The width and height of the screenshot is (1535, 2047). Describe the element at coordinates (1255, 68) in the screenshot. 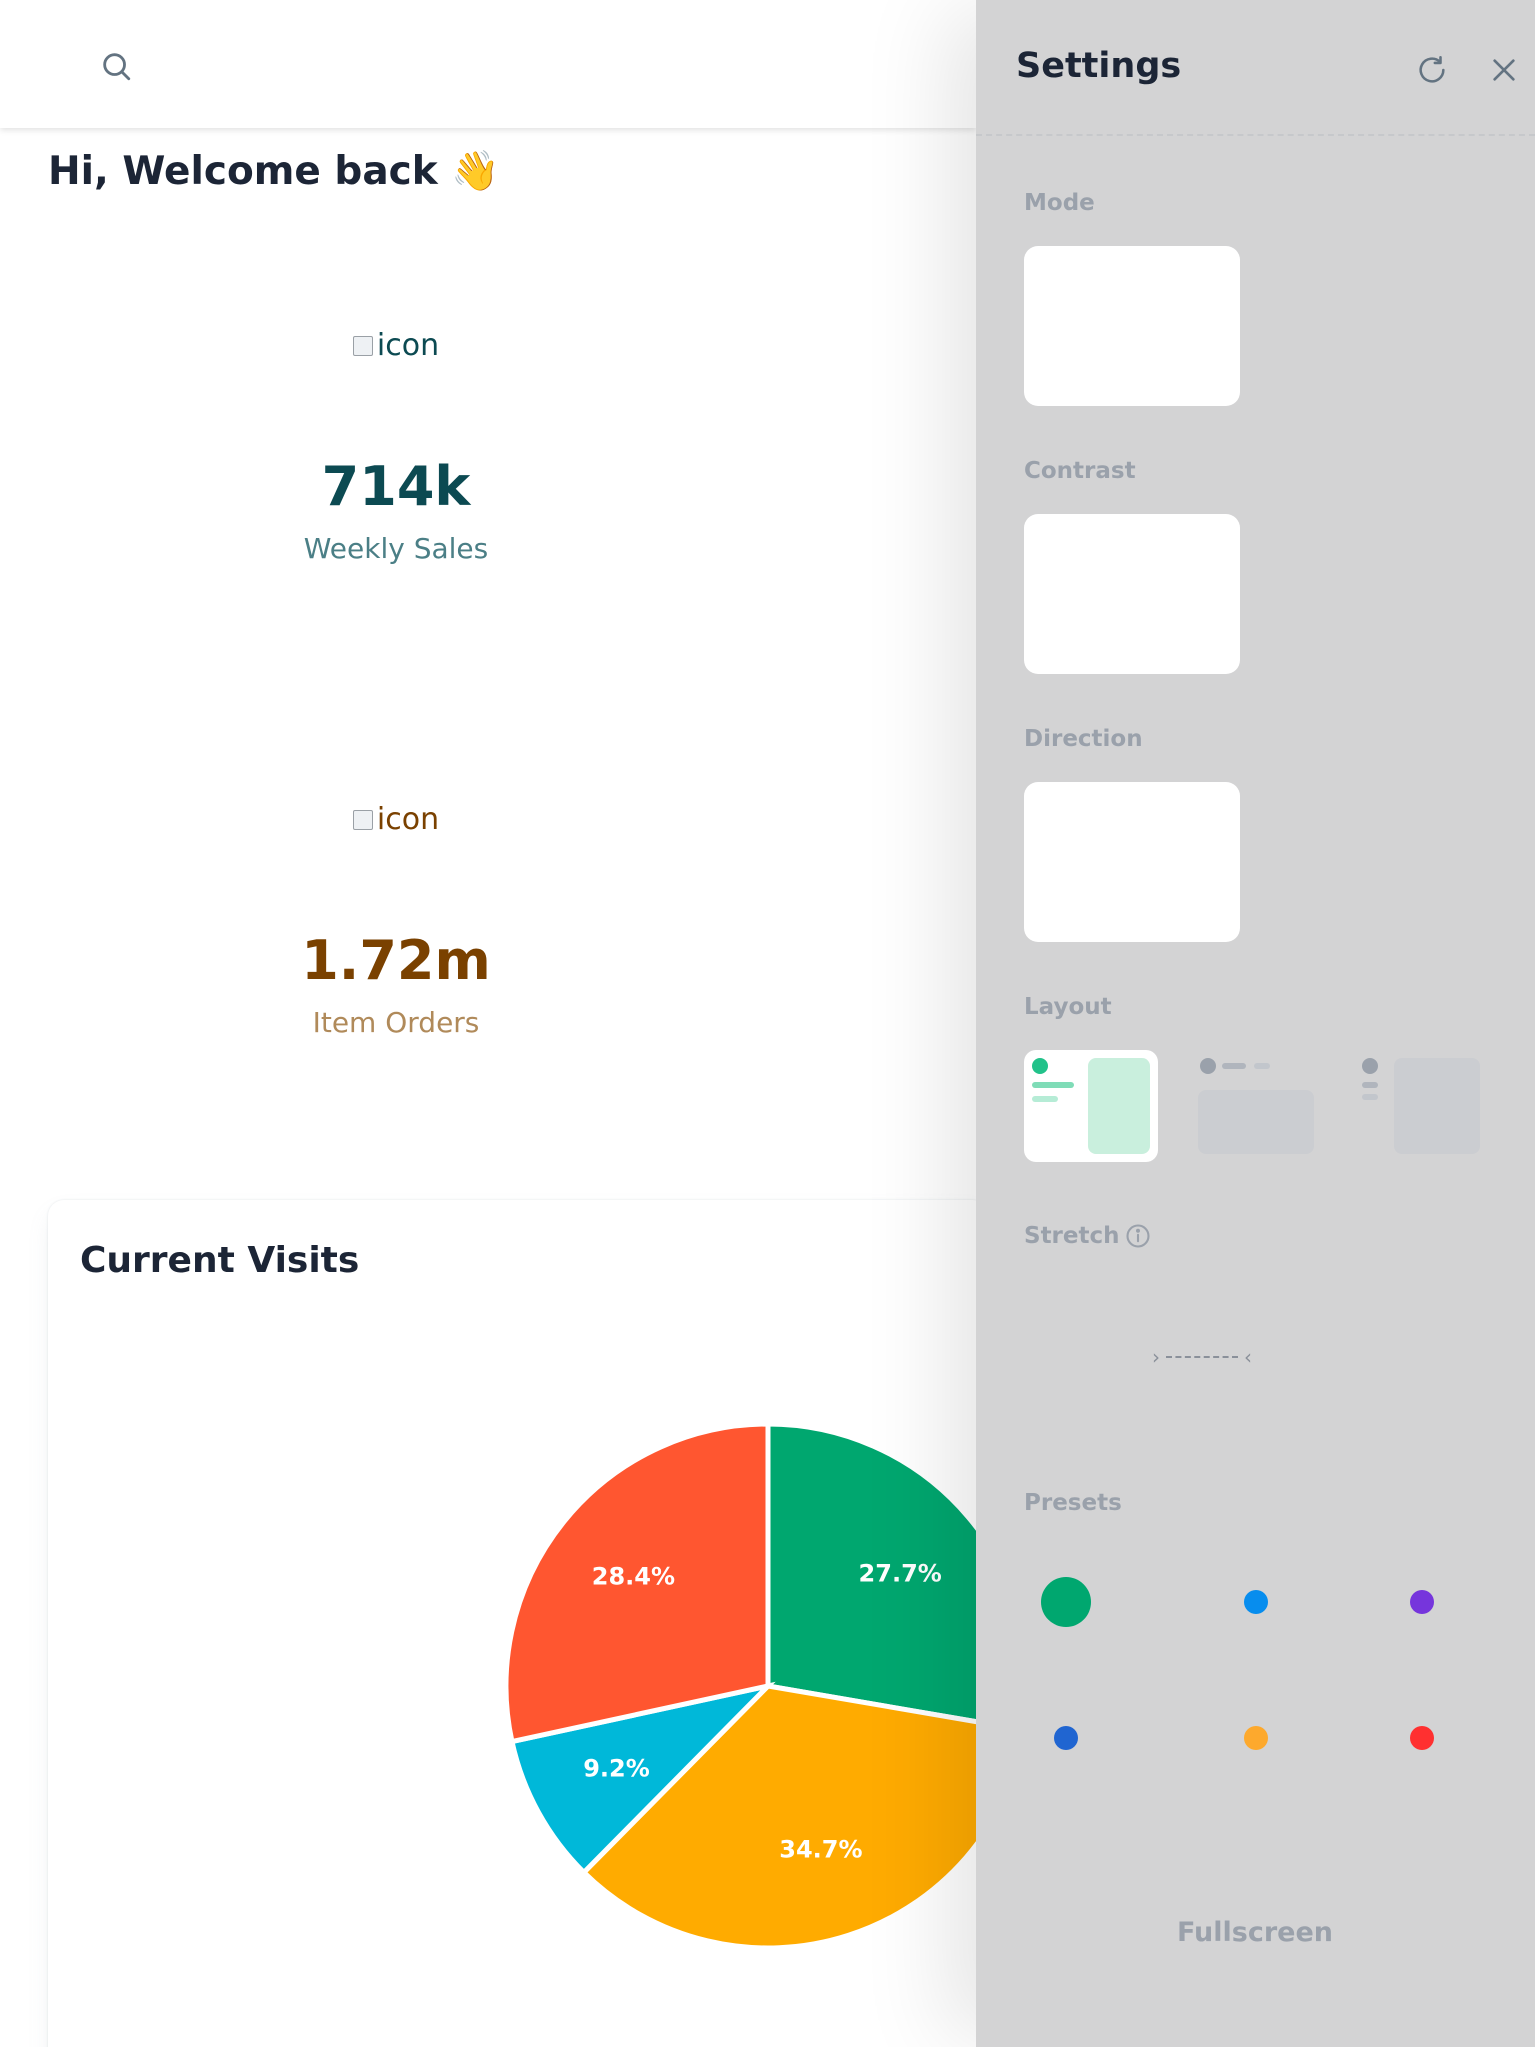

I see `settings-header: Settings` at that location.